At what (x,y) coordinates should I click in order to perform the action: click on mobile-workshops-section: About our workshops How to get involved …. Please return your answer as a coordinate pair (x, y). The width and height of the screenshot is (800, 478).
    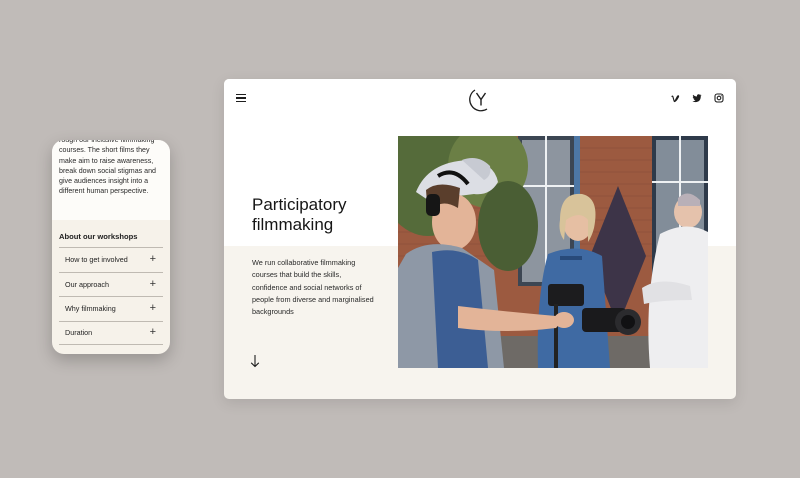
    Looking at the image, I should click on (111, 288).